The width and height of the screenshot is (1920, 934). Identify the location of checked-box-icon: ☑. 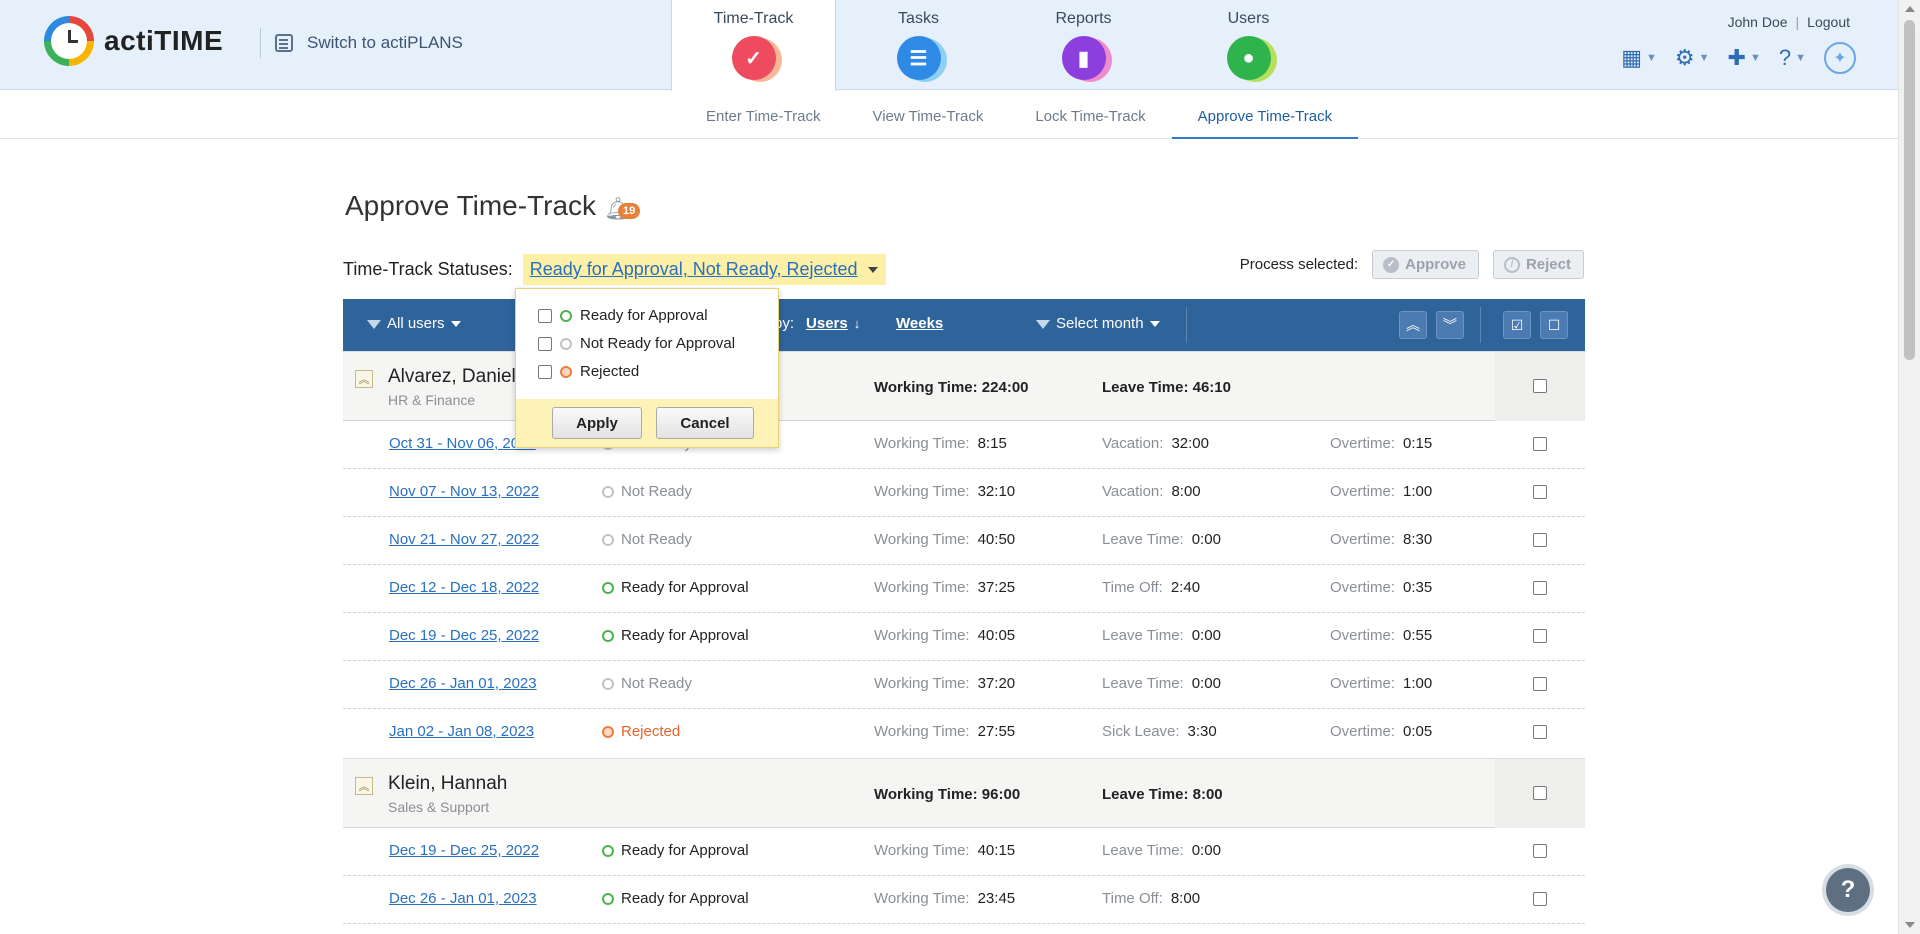
(1517, 324).